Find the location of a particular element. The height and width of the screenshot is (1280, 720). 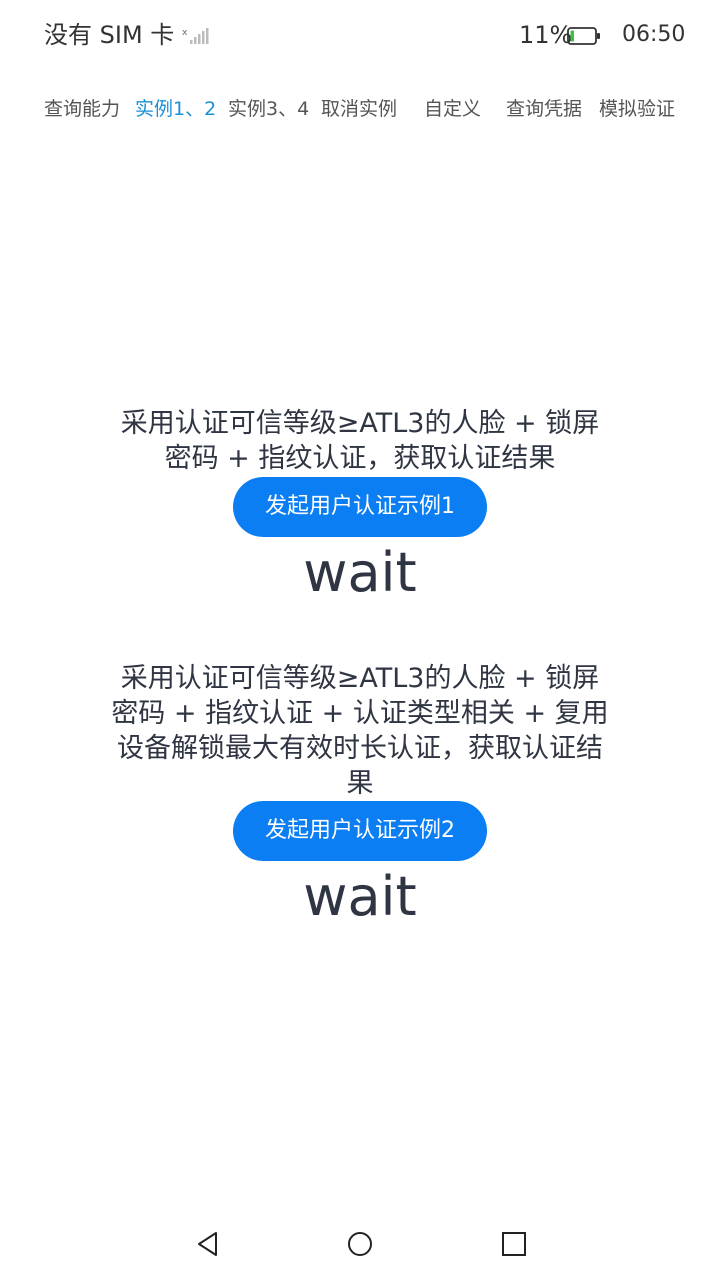

navigation-bar is located at coordinates (360, 1245).